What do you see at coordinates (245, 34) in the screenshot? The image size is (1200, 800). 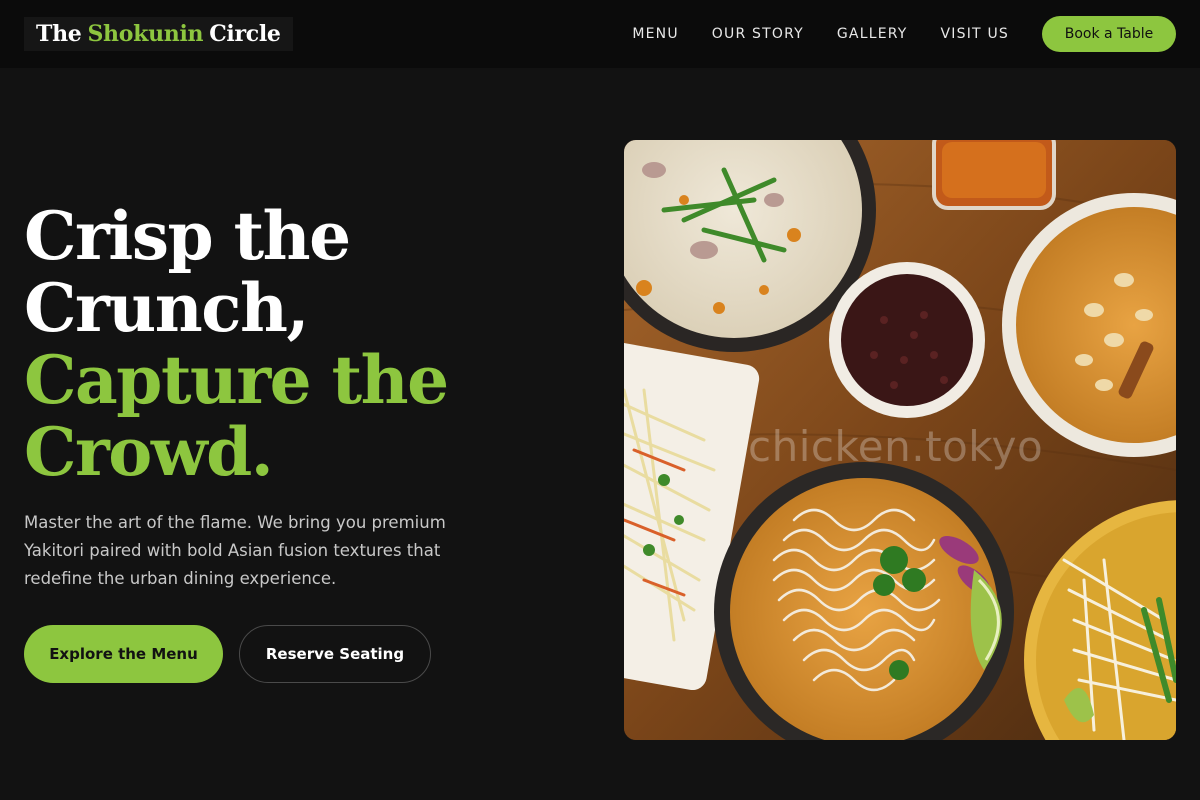 I see `brand-suffix: Circle` at bounding box center [245, 34].